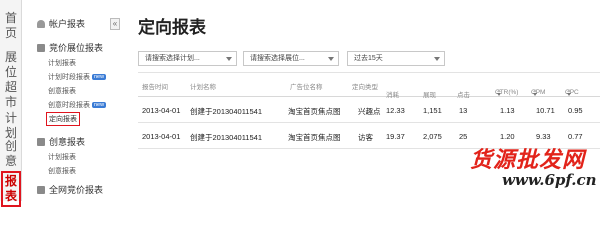 The height and width of the screenshot is (240, 600). I want to click on cell-targeting-type: 兴趣点, so click(369, 111).